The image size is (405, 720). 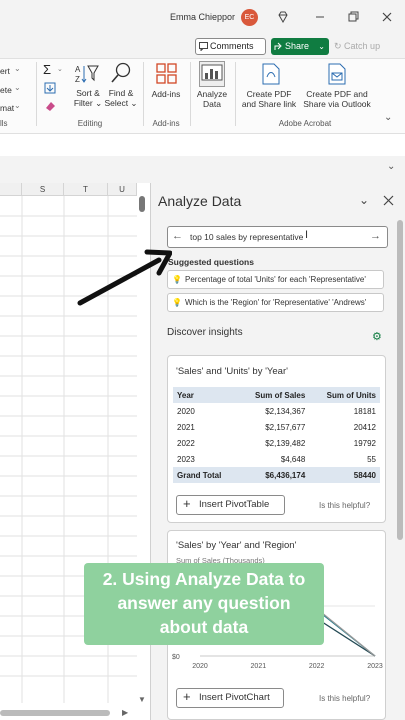 I want to click on column-header-t: T, so click(x=86, y=189).